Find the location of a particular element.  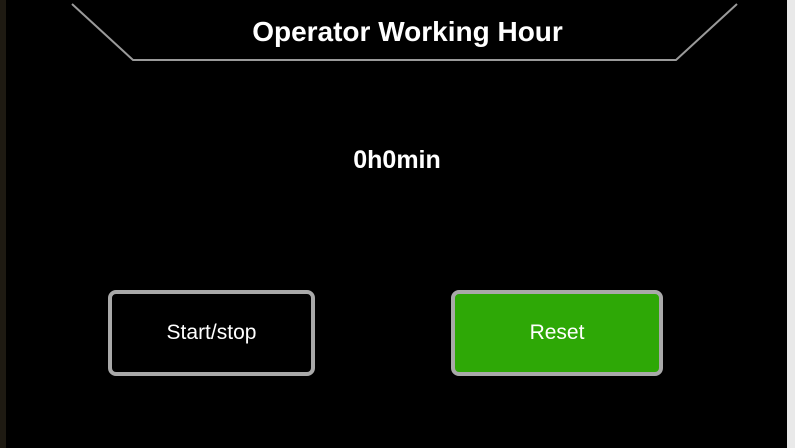

reset-button: Reset is located at coordinates (557, 333).